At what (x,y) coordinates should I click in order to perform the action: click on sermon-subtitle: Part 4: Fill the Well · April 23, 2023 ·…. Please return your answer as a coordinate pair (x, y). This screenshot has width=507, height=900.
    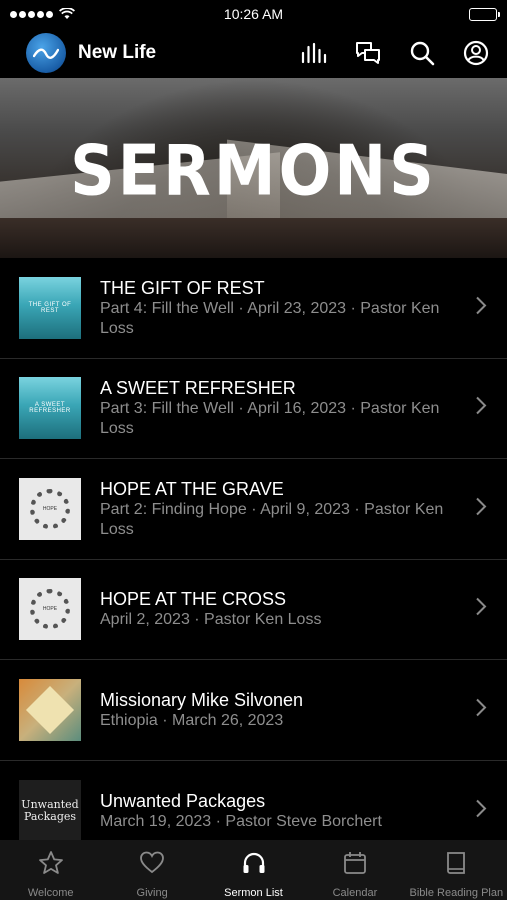
    Looking at the image, I should click on (270, 318).